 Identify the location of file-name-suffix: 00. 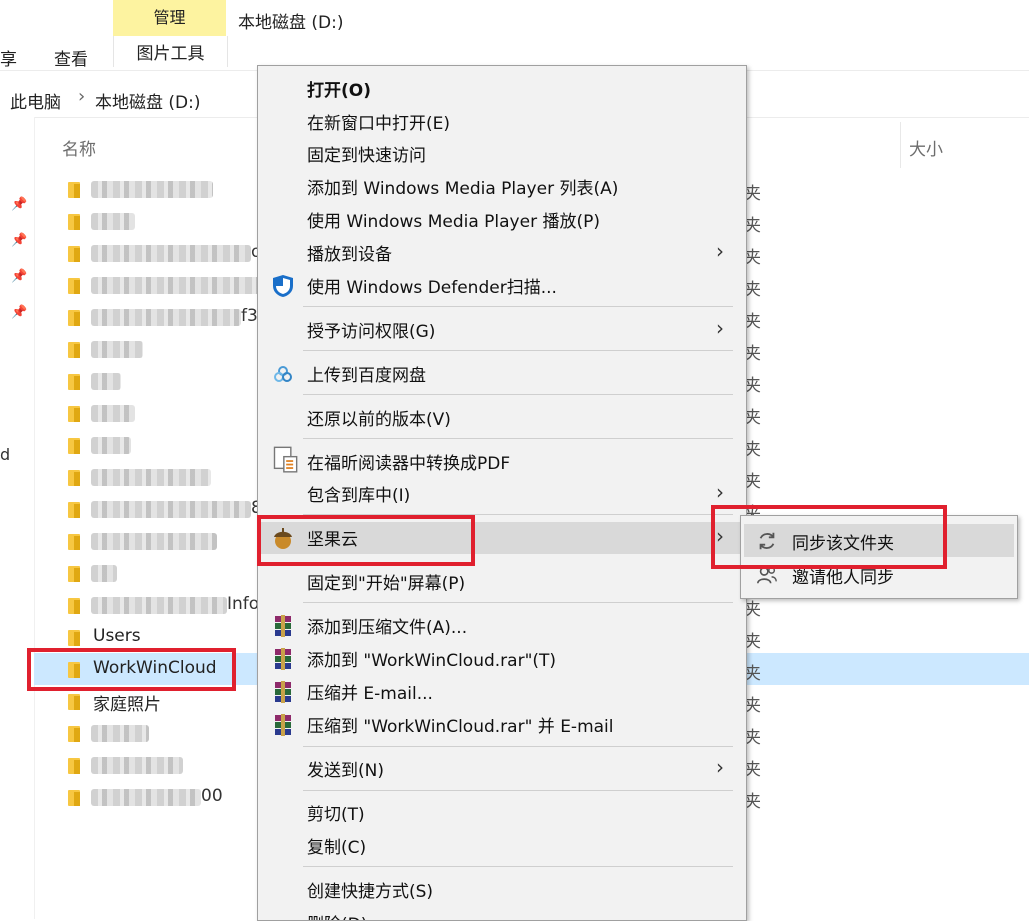
(212, 796).